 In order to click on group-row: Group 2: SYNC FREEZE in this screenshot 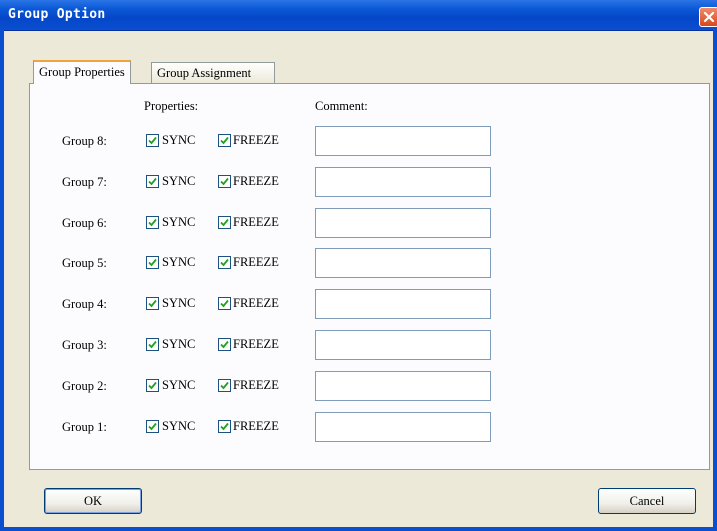, I will do `click(370, 385)`.